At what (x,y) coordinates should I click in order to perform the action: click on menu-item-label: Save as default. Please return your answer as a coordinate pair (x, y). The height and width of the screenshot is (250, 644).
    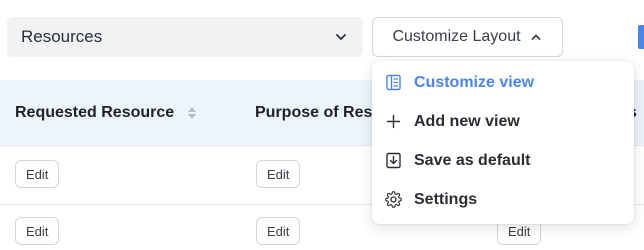
    Looking at the image, I should click on (472, 160).